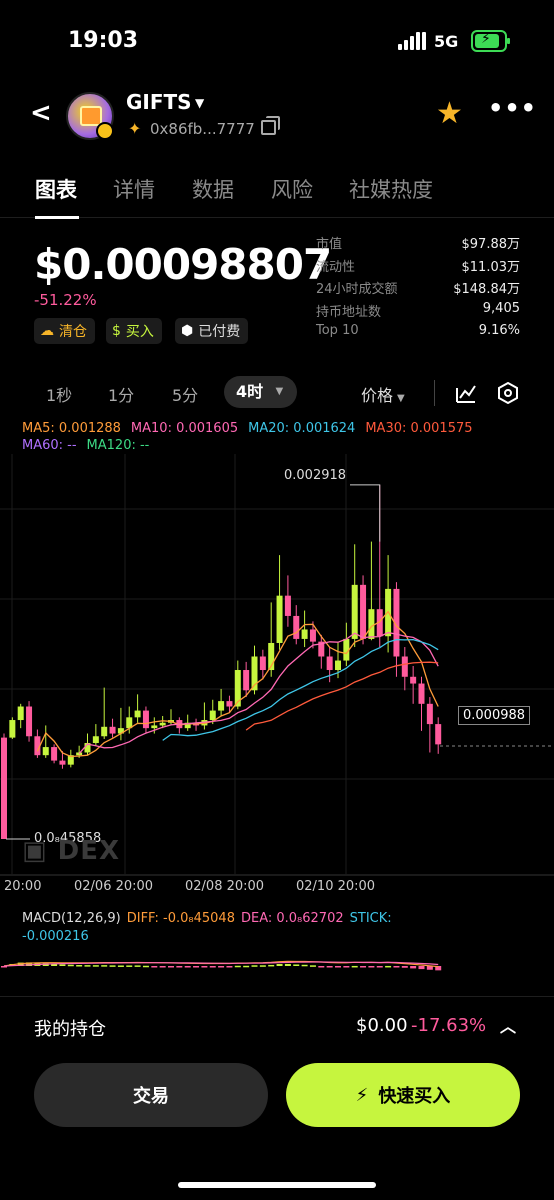  Describe the element at coordinates (70, 1029) in the screenshot. I see `holdings-label: 我的持仓` at that location.